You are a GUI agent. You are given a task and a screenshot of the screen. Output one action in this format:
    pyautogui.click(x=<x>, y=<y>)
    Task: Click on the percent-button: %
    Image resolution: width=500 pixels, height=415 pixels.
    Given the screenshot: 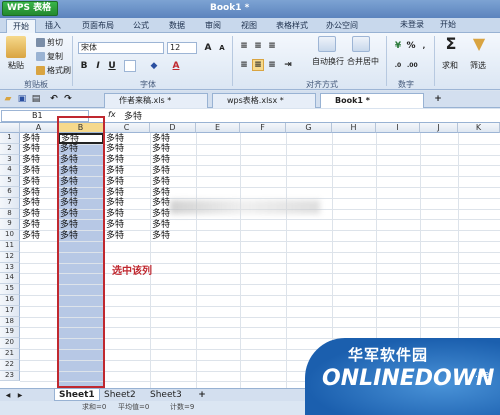 What is the action you would take?
    pyautogui.click(x=411, y=46)
    